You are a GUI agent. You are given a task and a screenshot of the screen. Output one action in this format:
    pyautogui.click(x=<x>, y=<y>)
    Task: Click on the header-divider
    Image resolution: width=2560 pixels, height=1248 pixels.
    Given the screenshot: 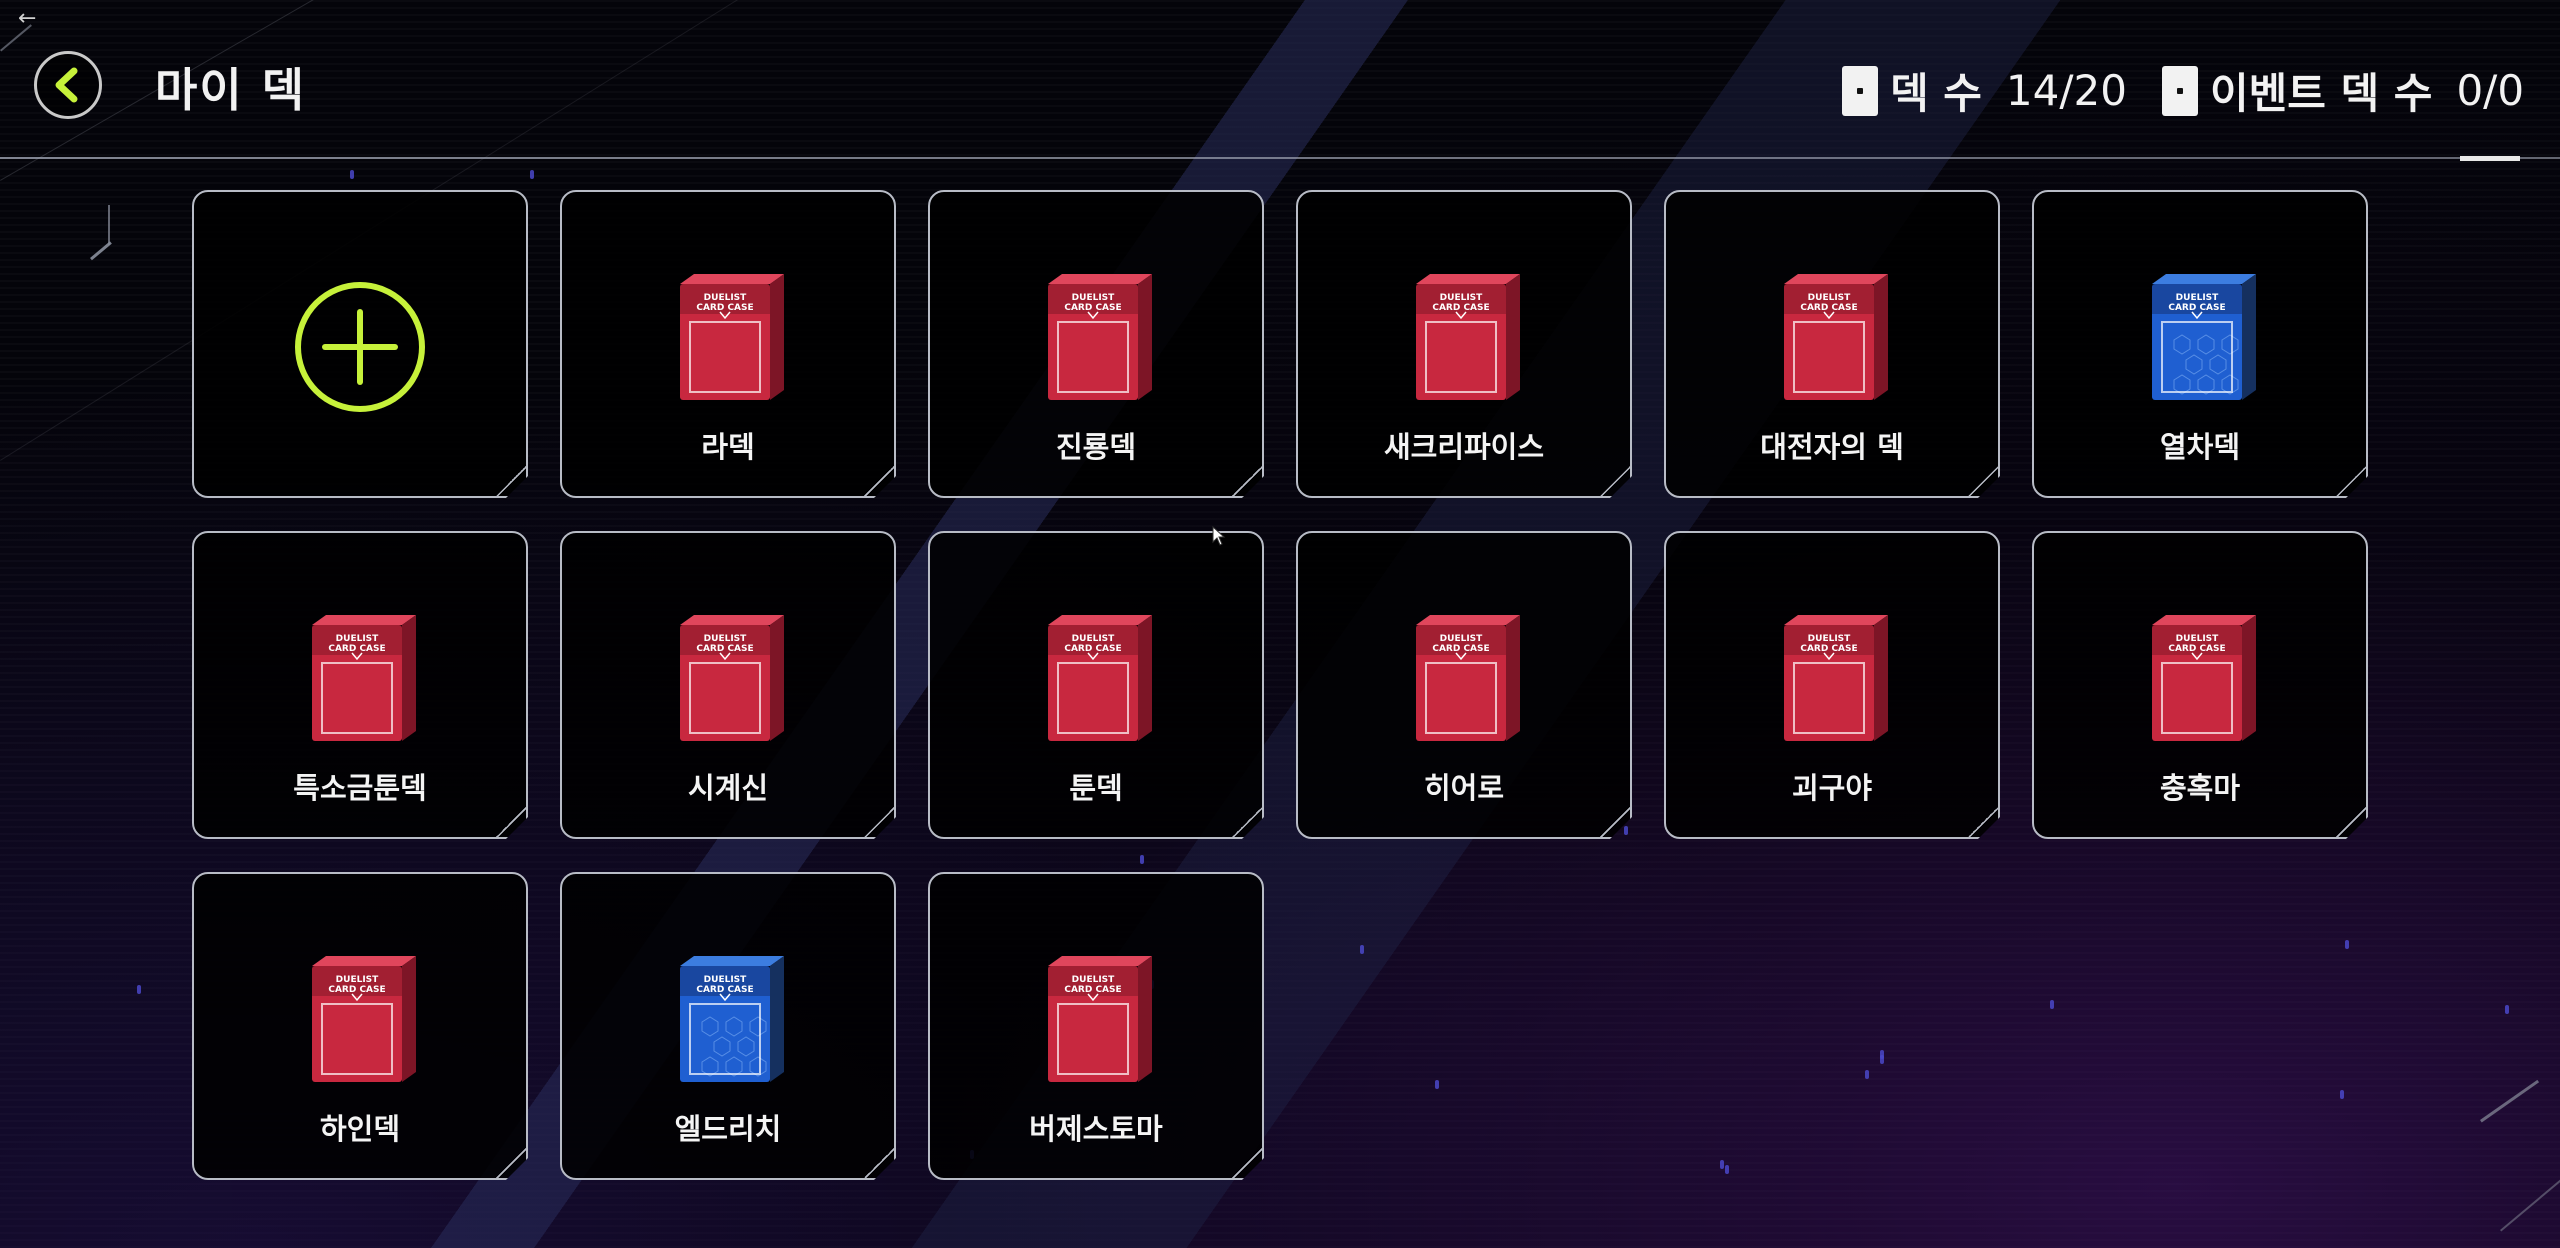 What is the action you would take?
    pyautogui.click(x=1280, y=158)
    